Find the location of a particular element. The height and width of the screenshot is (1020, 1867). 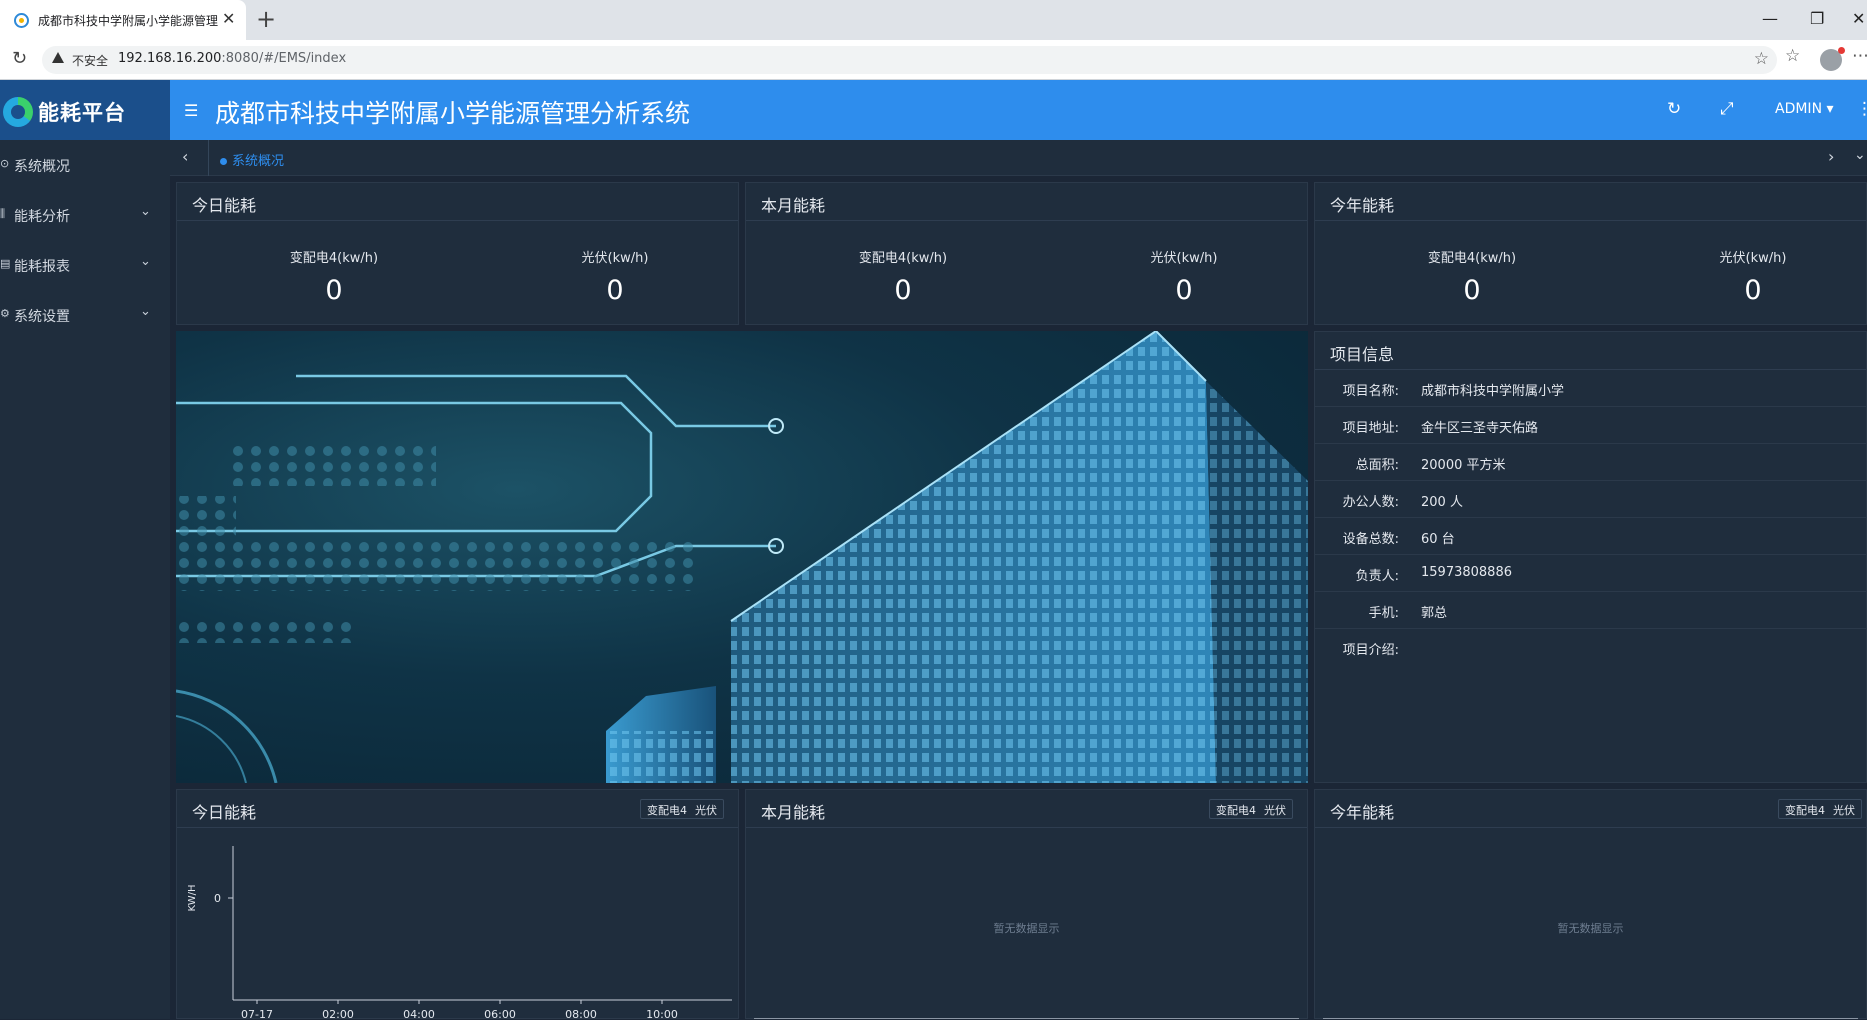

sidebar-item-label: 系统设置 is located at coordinates (42, 317).